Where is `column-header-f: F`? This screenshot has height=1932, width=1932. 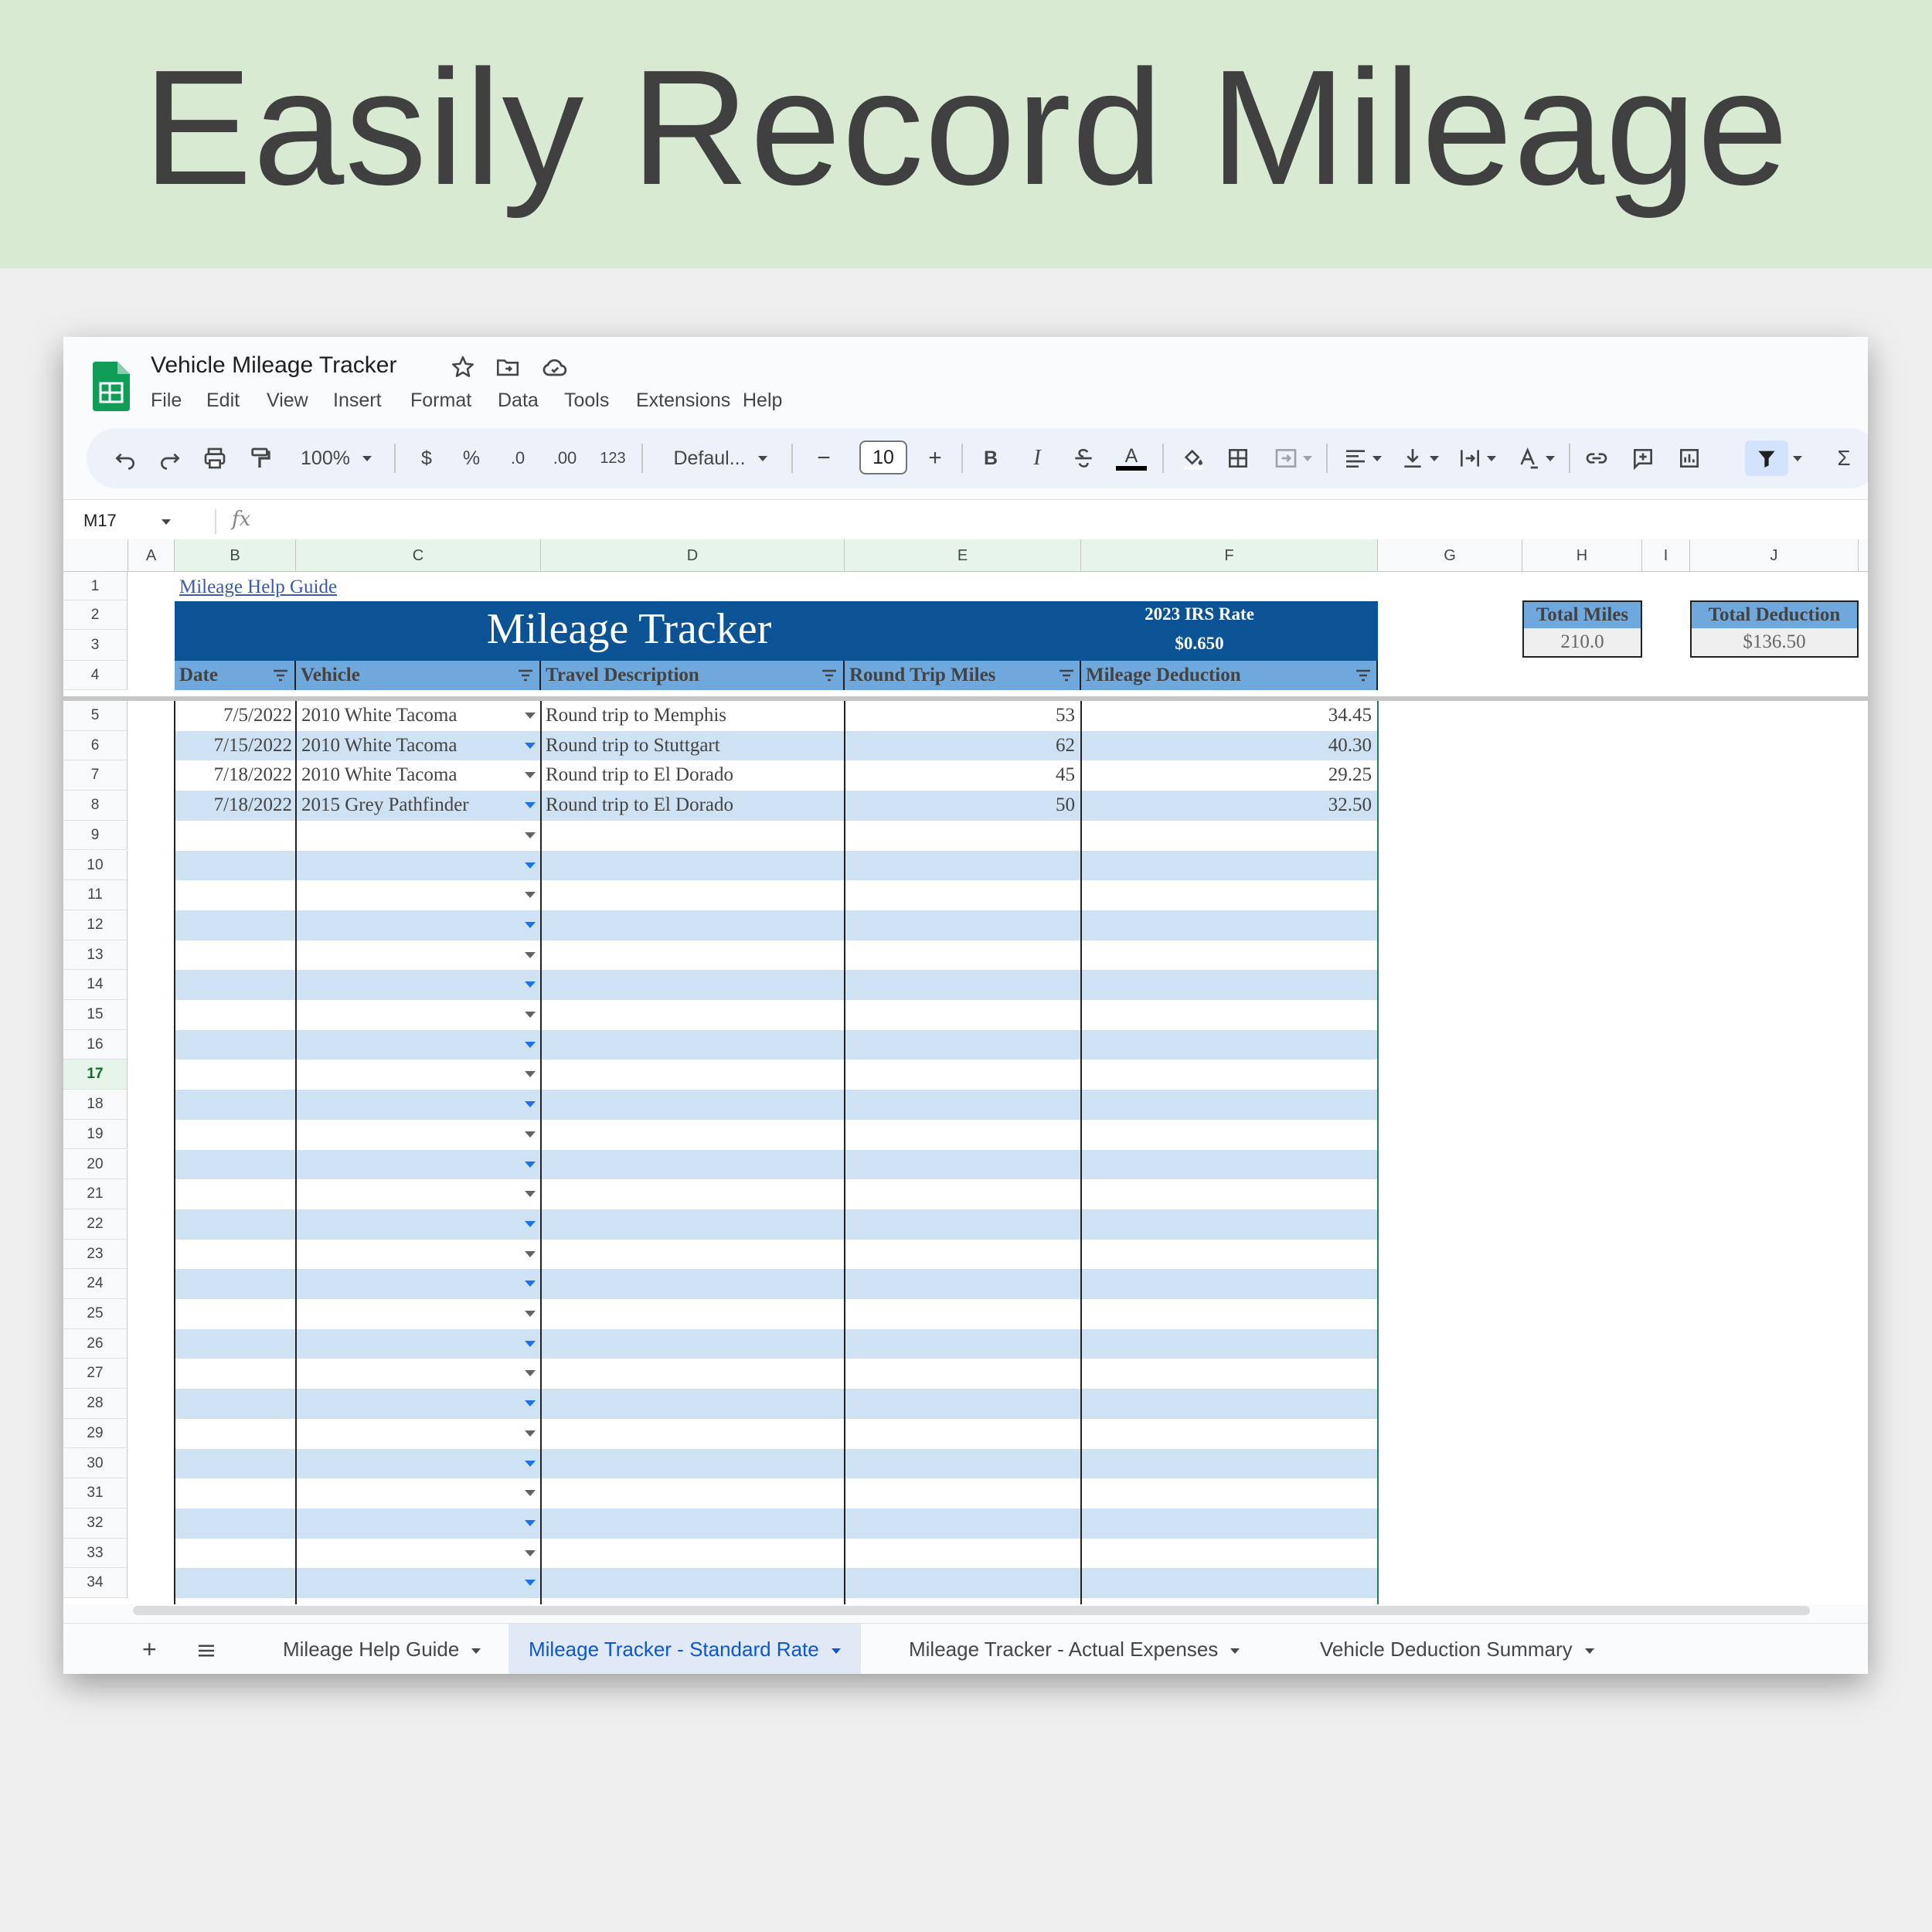
column-header-f: F is located at coordinates (1229, 556).